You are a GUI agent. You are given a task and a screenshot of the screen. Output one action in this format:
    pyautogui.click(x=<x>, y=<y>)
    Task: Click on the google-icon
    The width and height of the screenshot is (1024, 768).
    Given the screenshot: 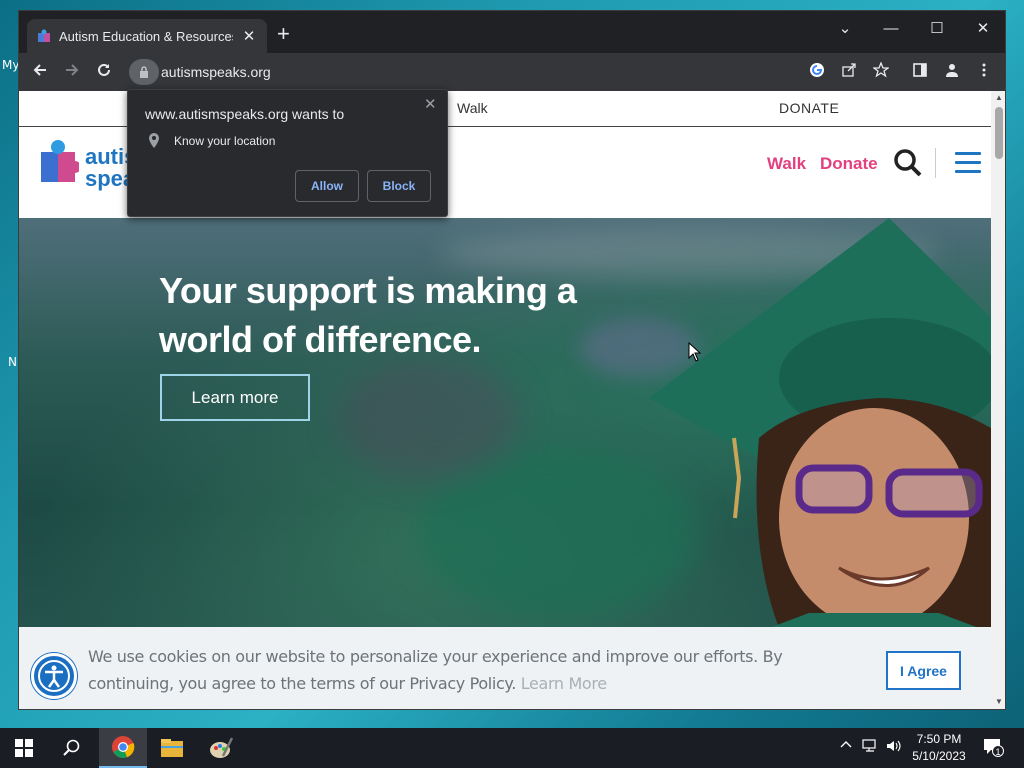 What is the action you would take?
    pyautogui.click(x=817, y=72)
    